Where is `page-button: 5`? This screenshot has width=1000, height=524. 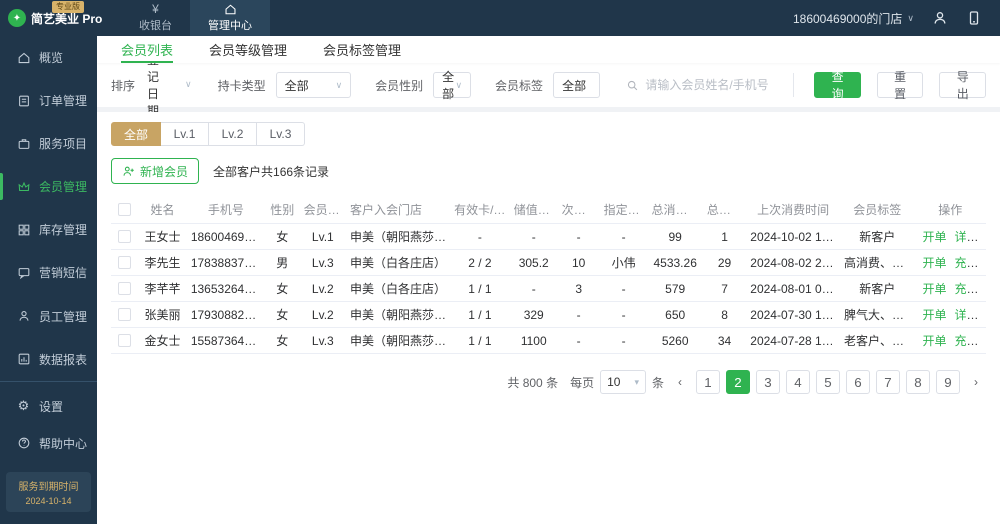
page-button: 5 is located at coordinates (828, 382).